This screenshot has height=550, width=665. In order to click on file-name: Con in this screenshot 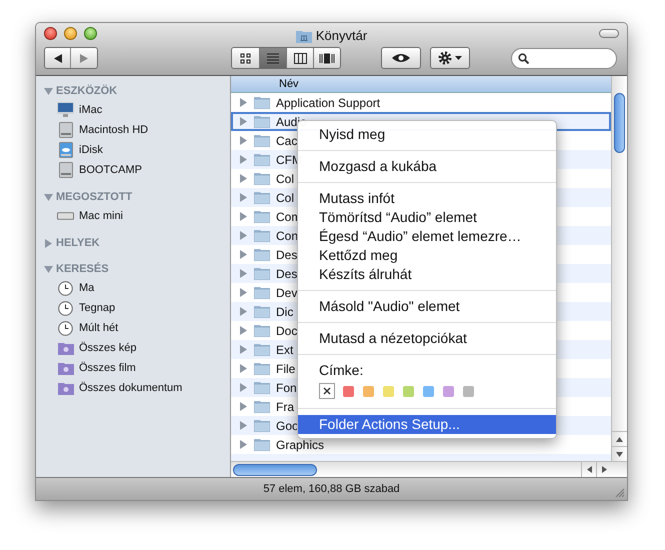, I will do `click(287, 236)`.